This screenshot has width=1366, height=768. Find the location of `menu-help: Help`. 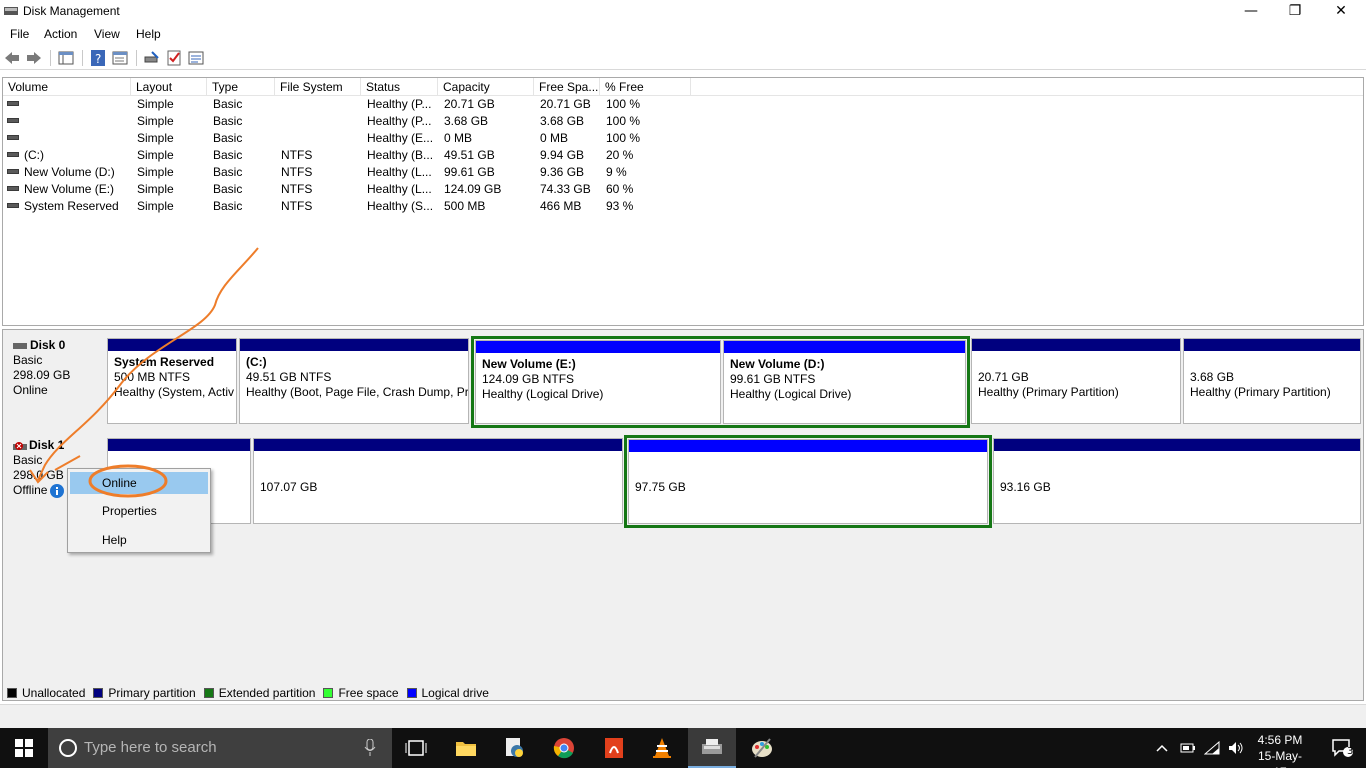

menu-help: Help is located at coordinates (148, 34).